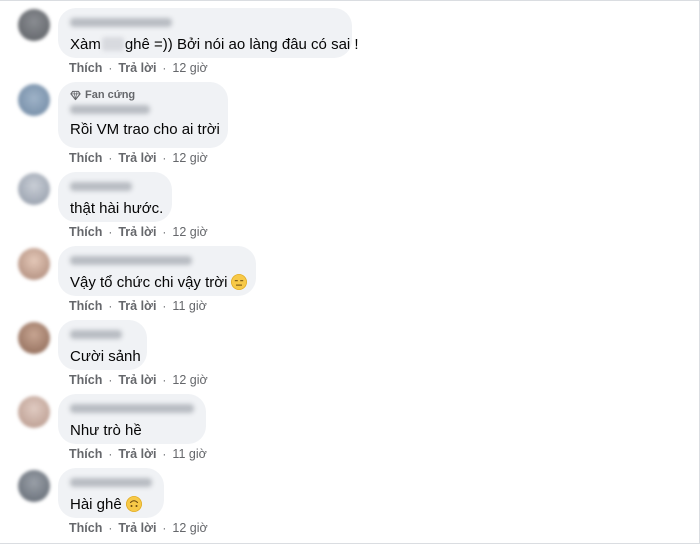 The width and height of the screenshot is (700, 544). What do you see at coordinates (96, 504) in the screenshot?
I see `comment-text-content: Hài ghê` at bounding box center [96, 504].